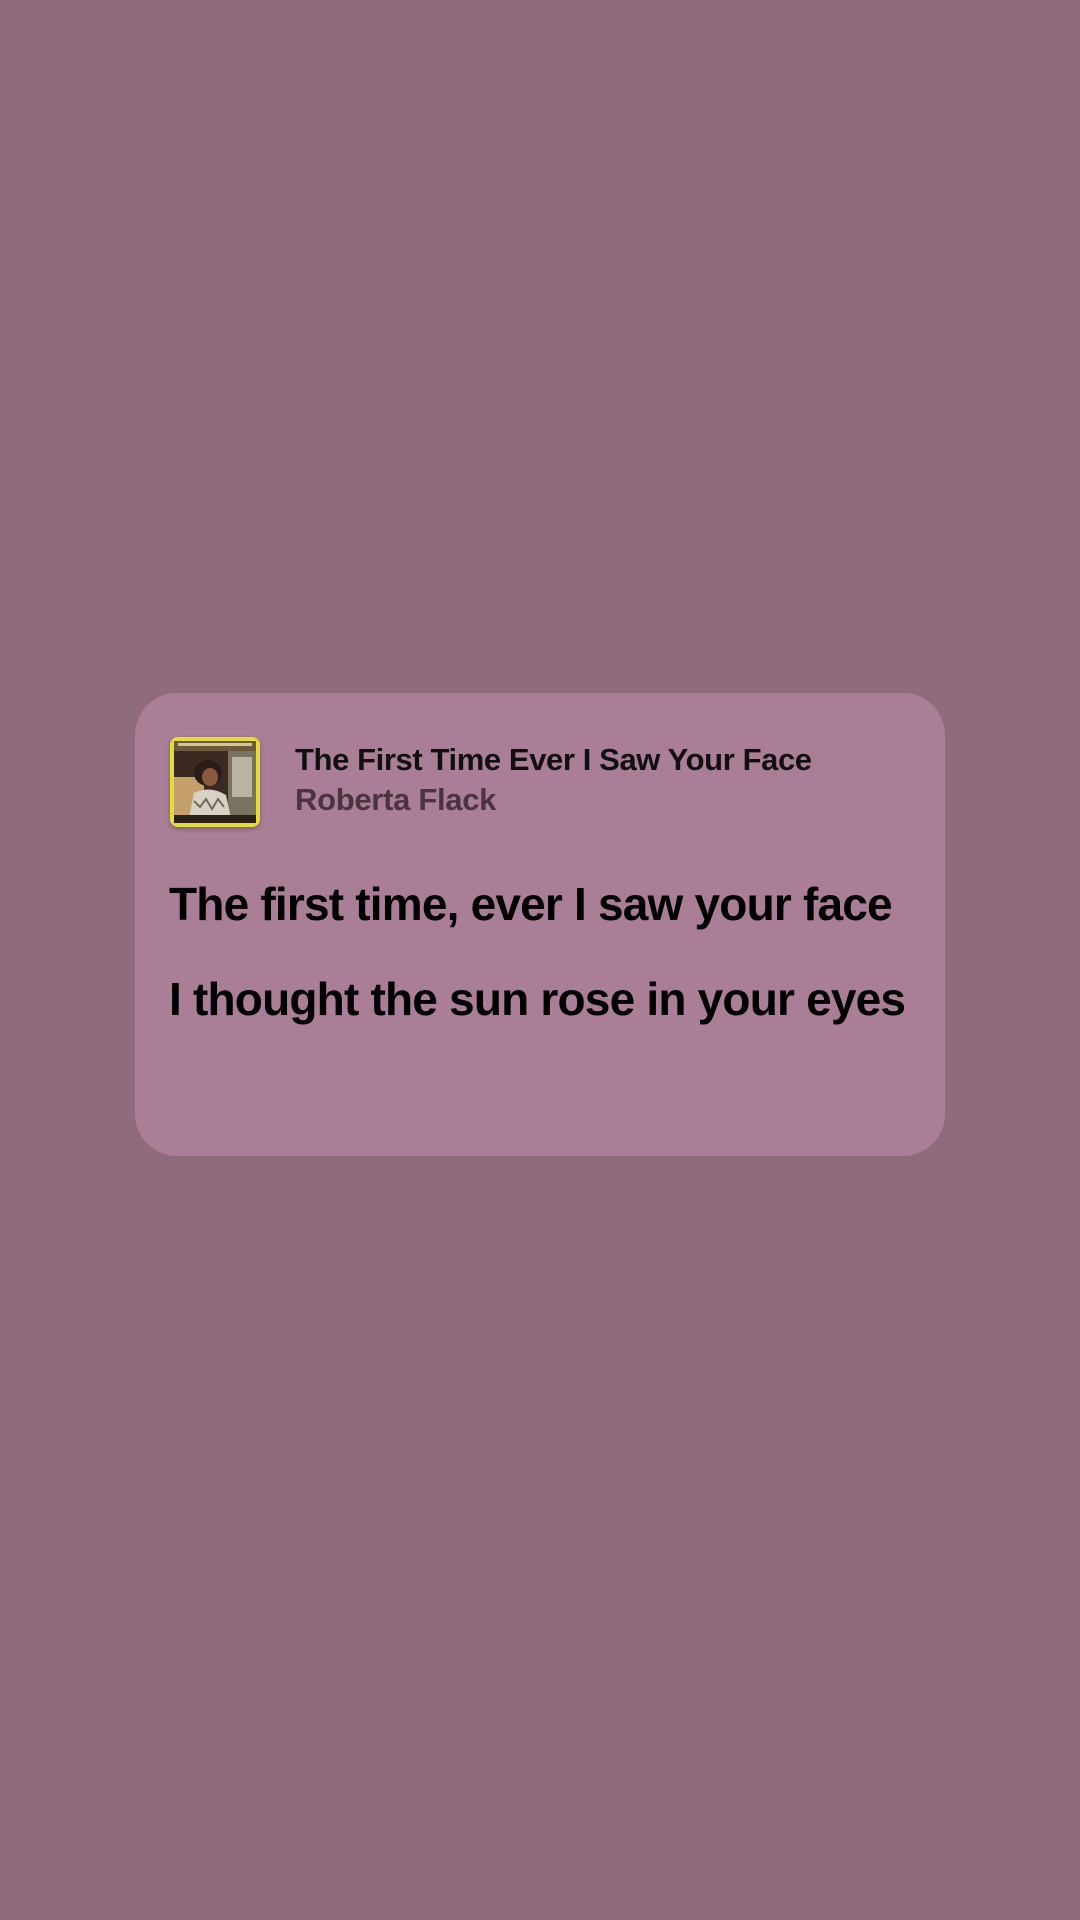 This screenshot has height=1920, width=1080. Describe the element at coordinates (531, 904) in the screenshot. I see `lyric-line: The first time, ever I saw your face` at that location.